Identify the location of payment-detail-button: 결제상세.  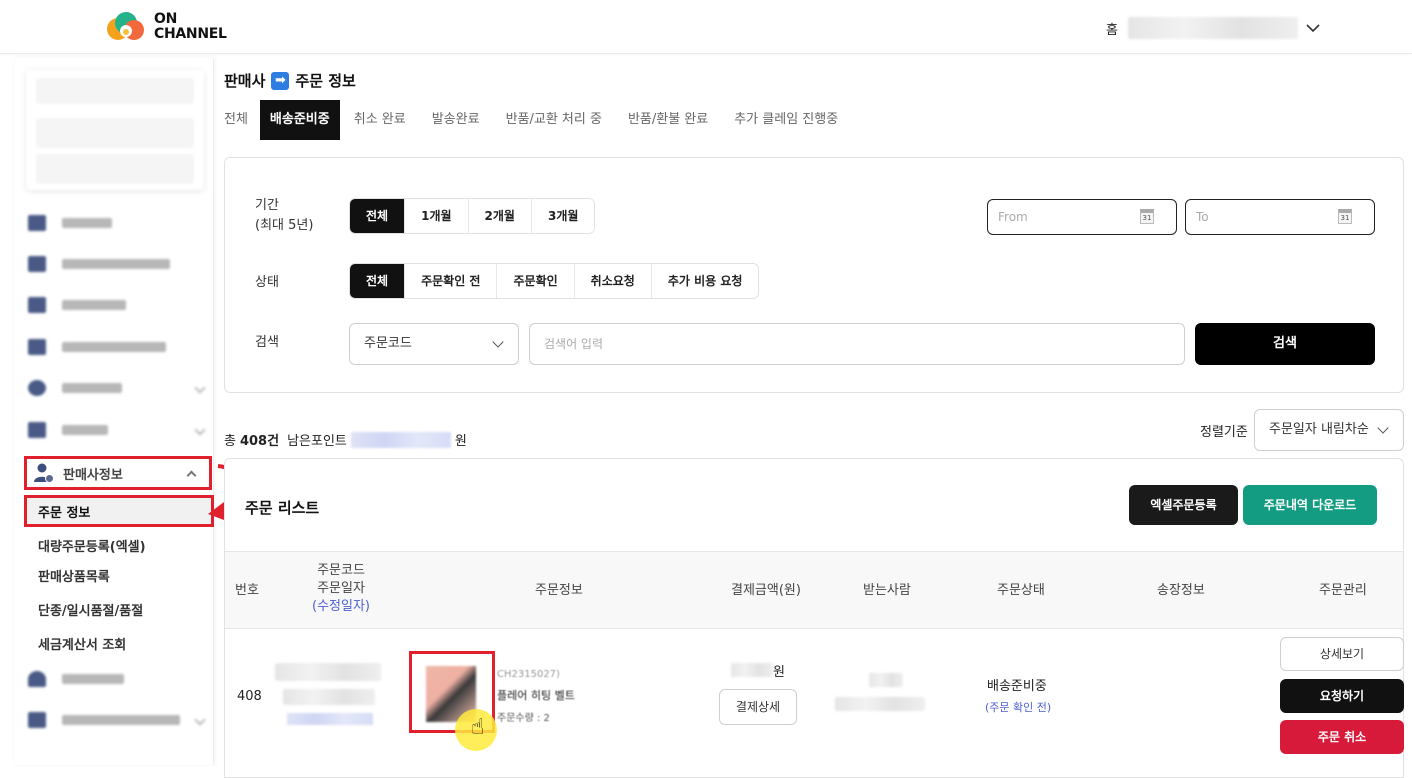
(758, 707).